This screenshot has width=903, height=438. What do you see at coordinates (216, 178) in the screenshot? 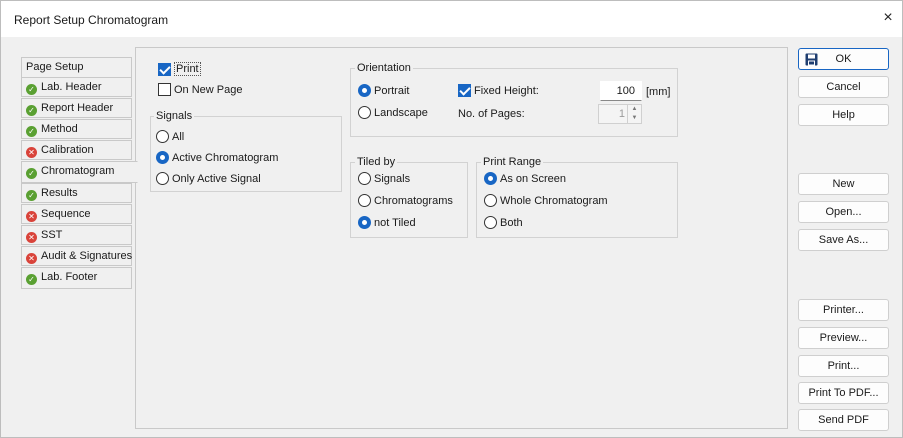
I see `option-label: Only Active Signal` at bounding box center [216, 178].